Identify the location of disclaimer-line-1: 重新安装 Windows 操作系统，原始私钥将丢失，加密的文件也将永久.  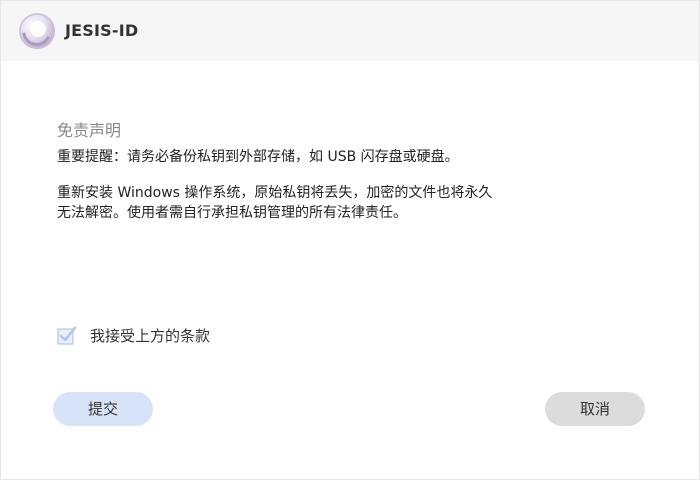
(275, 193).